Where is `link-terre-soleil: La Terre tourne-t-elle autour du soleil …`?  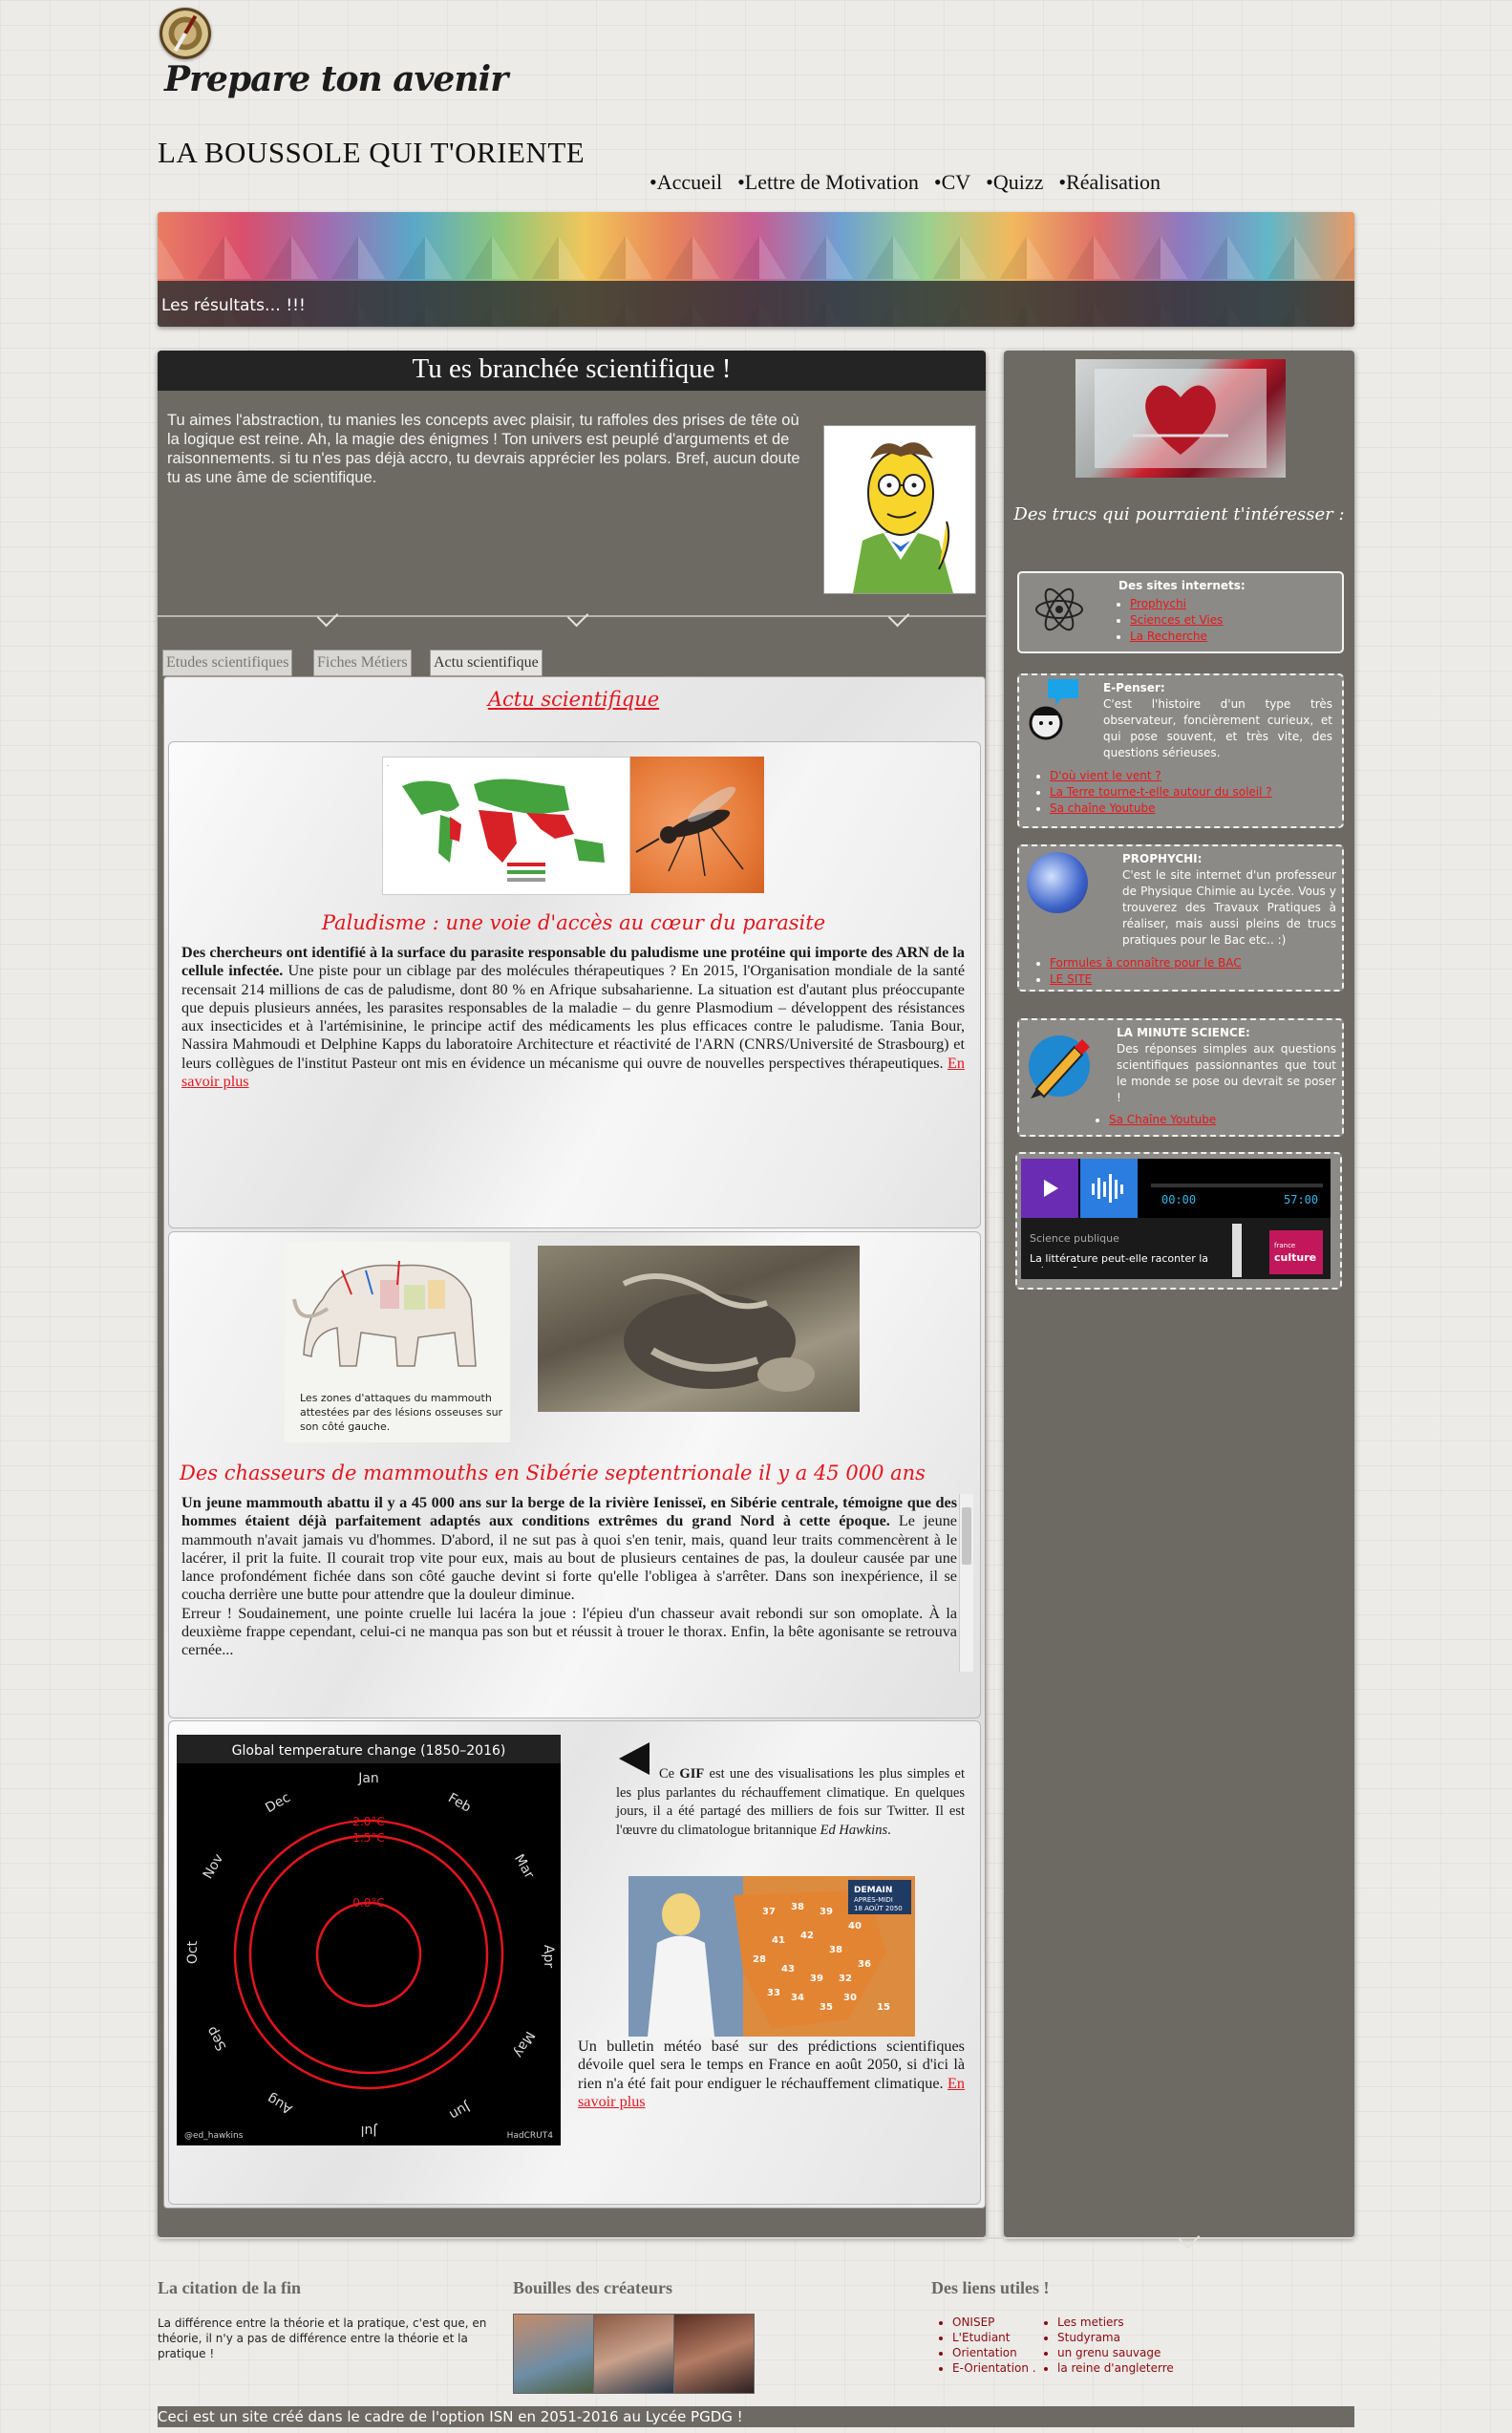 link-terre-soleil: La Terre tourne-t-elle autour du soleil … is located at coordinates (1161, 792).